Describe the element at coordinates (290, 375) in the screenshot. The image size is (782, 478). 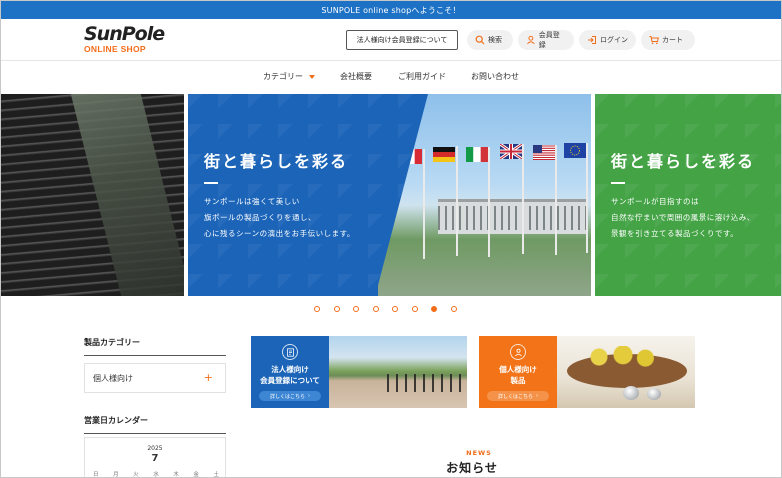
I see `corporate-banner-text: 法人様向け 会員登録について` at that location.